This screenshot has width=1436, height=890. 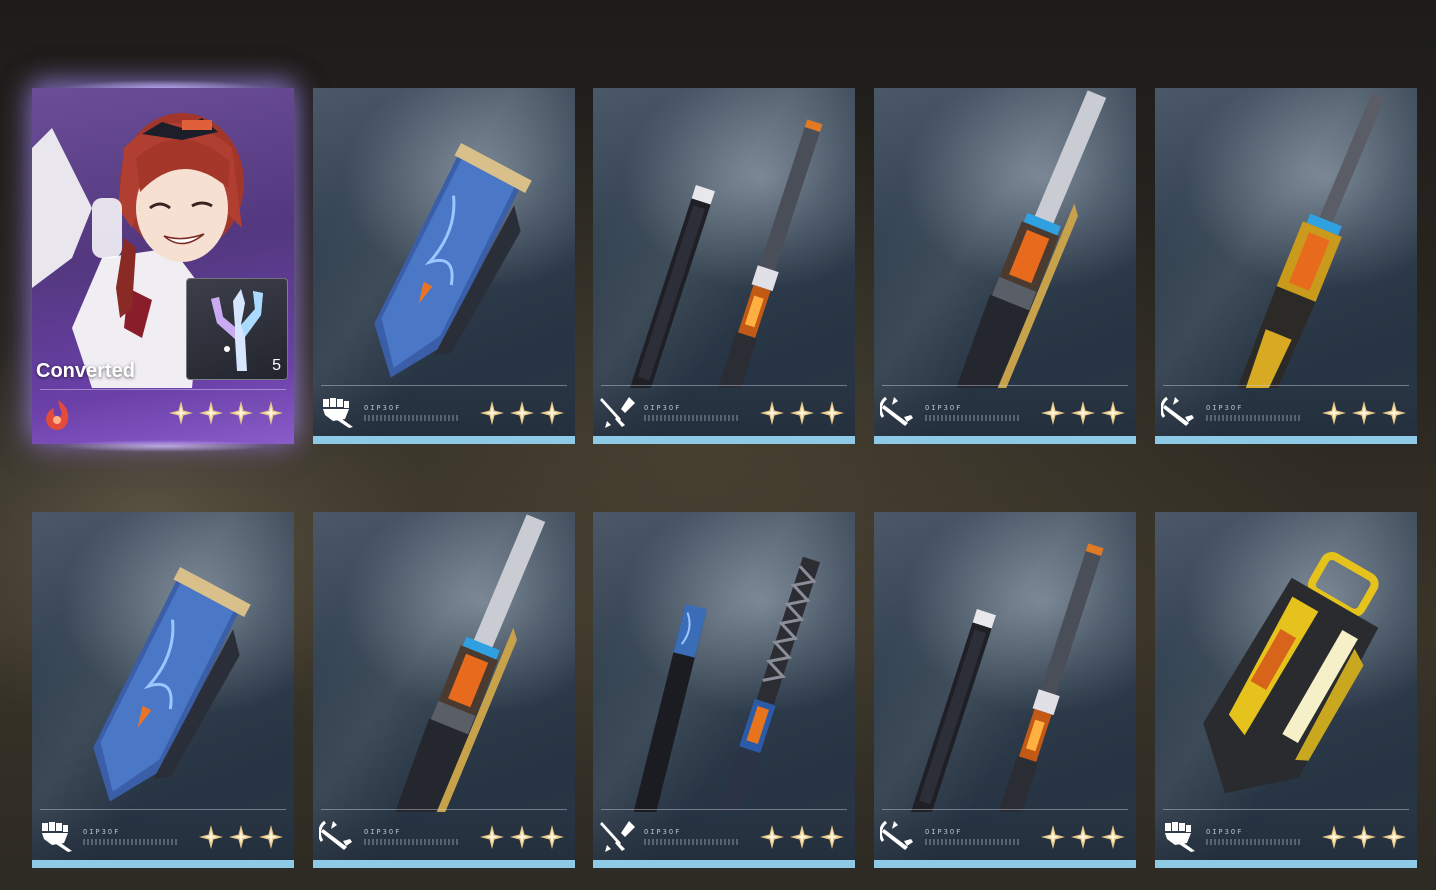 I want to click on conversion-item-box: 5, so click(x=237, y=329).